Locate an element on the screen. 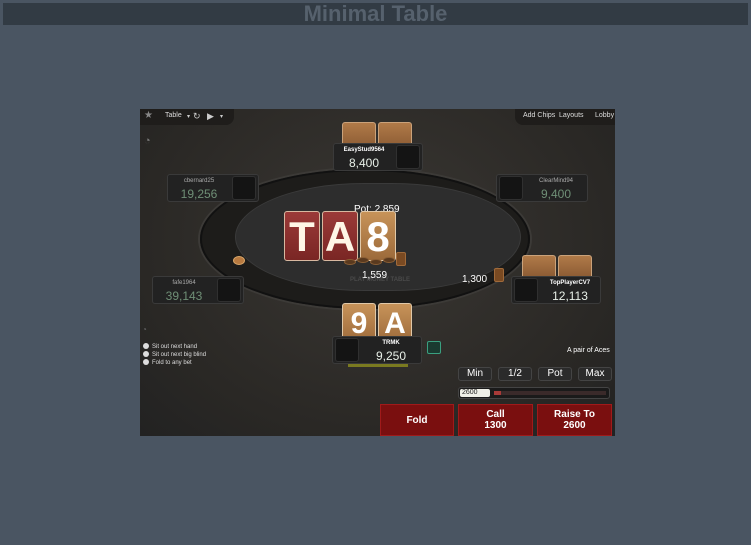 The height and width of the screenshot is (545, 751). seat-upper-right: ClearMind94 9,400 is located at coordinates (542, 188).